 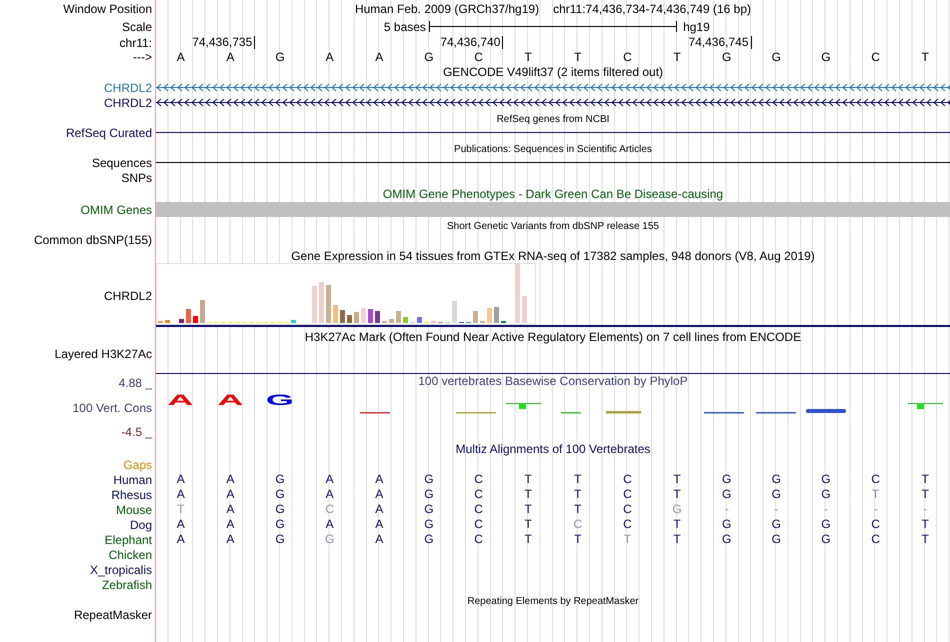 I want to click on track-label: --->, so click(x=142, y=57).